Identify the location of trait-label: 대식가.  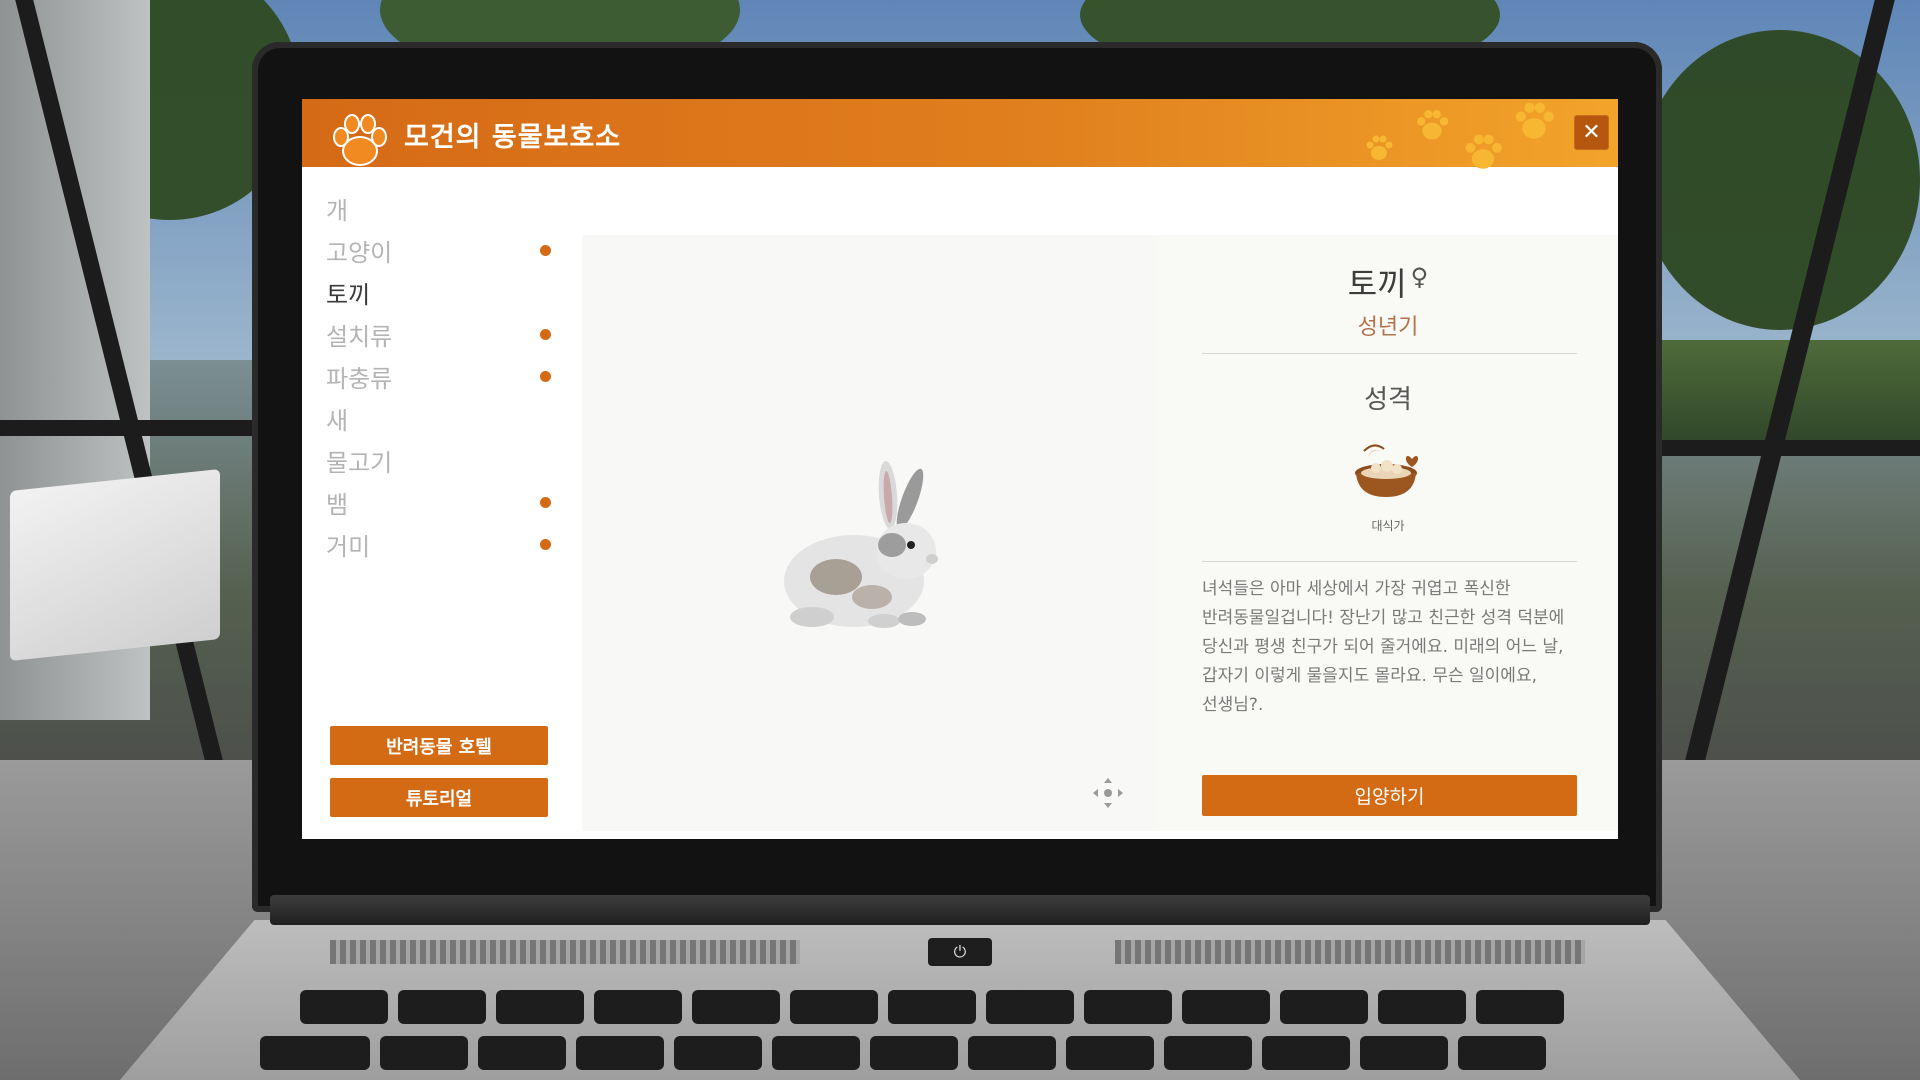
(1388, 526).